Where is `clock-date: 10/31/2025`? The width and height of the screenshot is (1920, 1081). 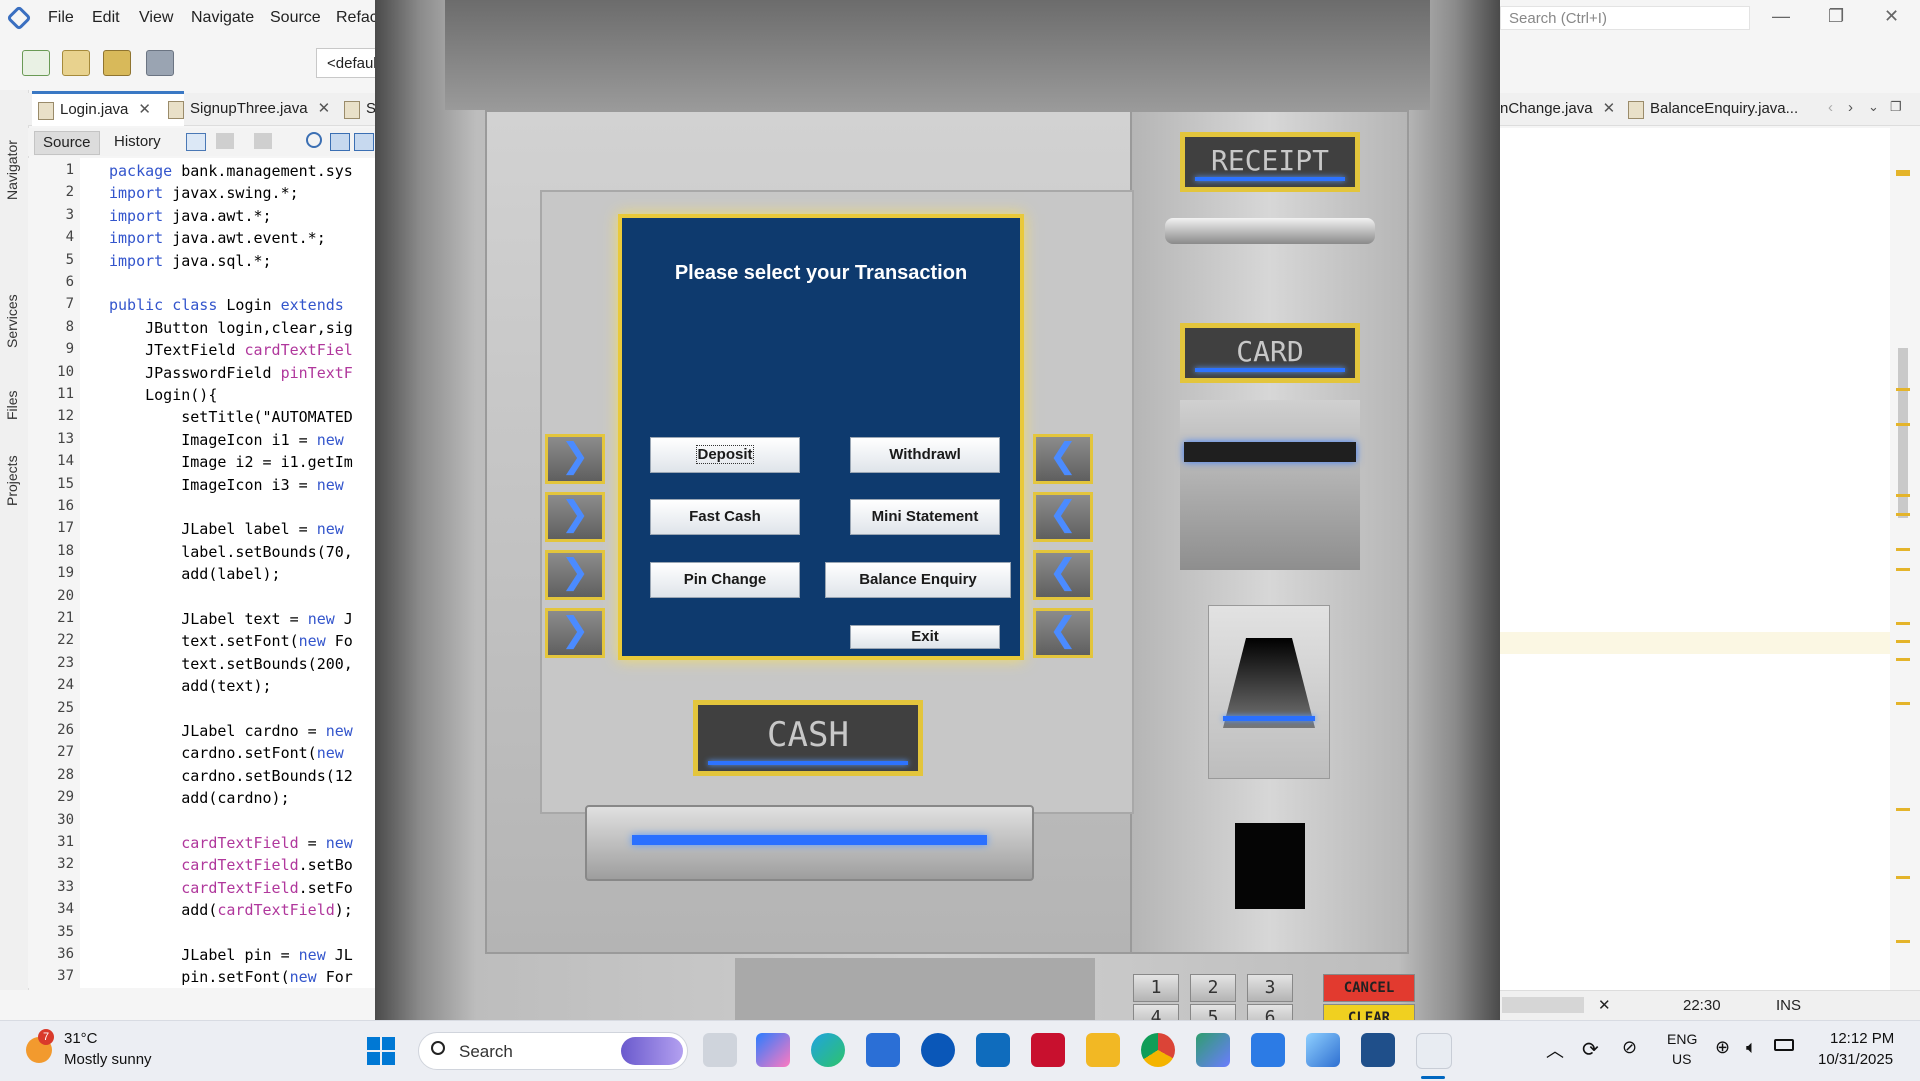
clock-date: 10/31/2025 is located at coordinates (1855, 1059).